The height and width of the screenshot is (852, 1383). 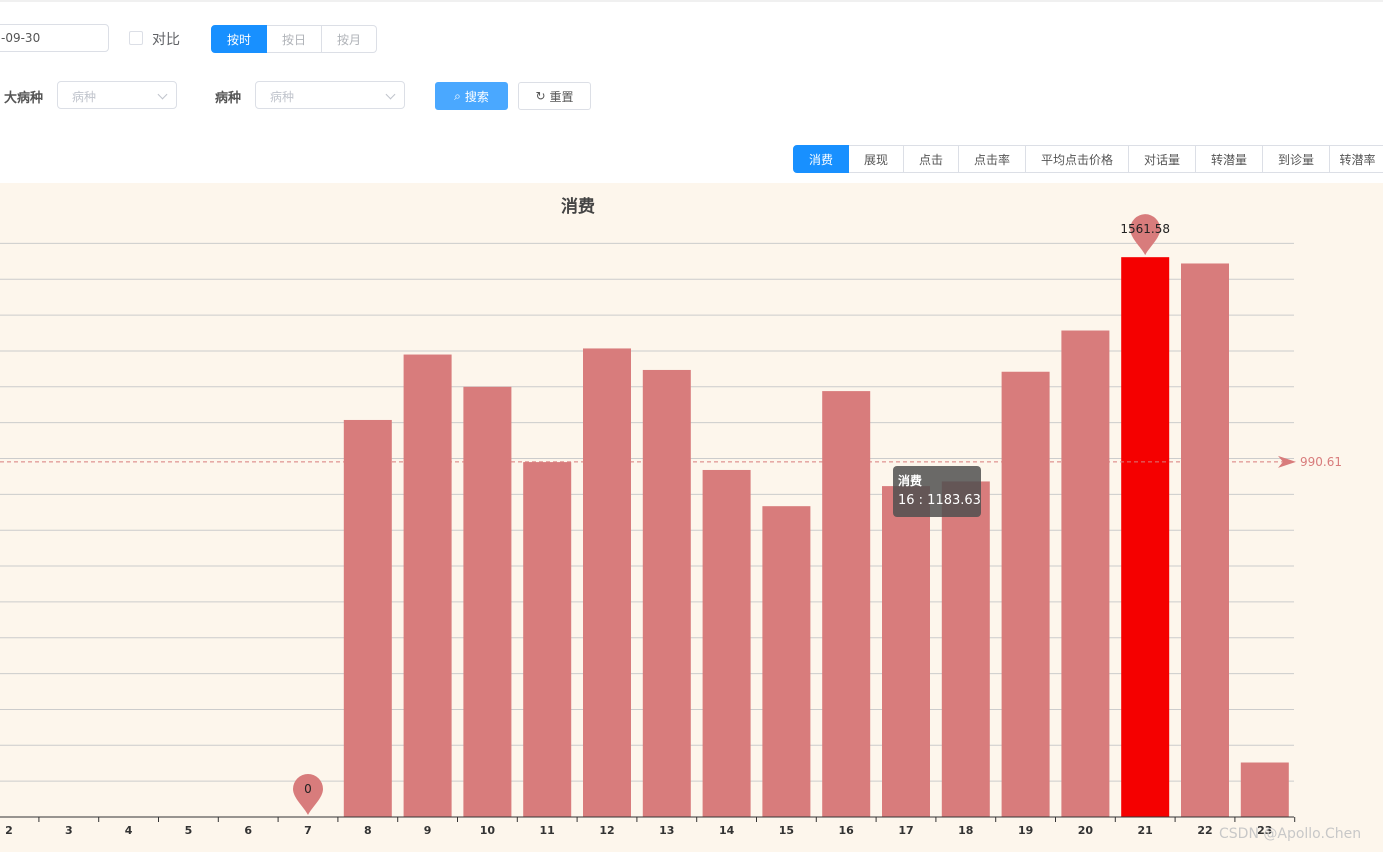 I want to click on x-tick-label: 12, so click(x=606, y=830).